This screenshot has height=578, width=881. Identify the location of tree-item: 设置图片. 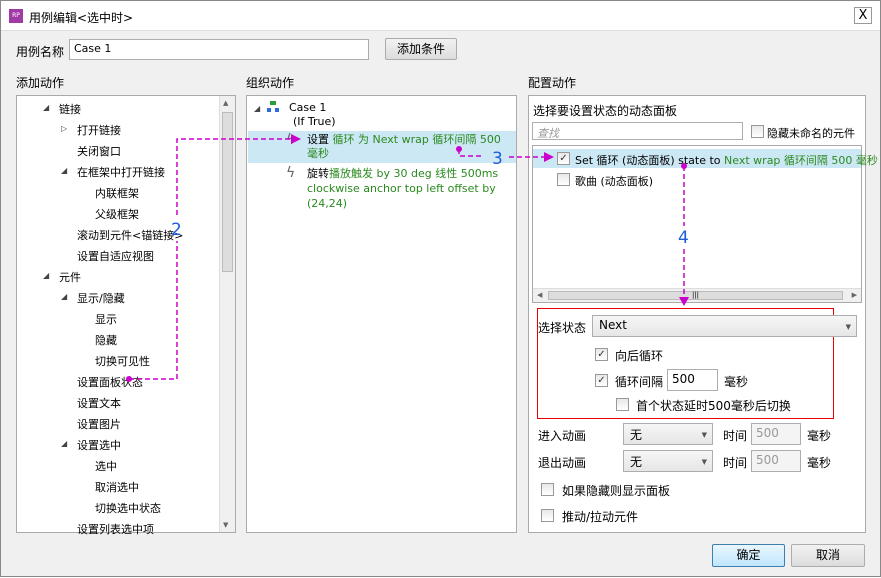
(99, 424).